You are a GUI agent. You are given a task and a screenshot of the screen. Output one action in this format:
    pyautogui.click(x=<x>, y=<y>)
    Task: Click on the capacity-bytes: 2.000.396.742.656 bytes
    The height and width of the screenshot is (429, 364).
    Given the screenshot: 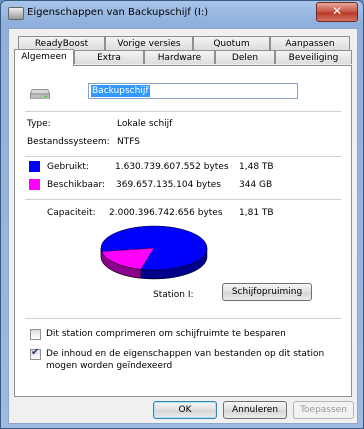 What is the action you would take?
    pyautogui.click(x=166, y=213)
    